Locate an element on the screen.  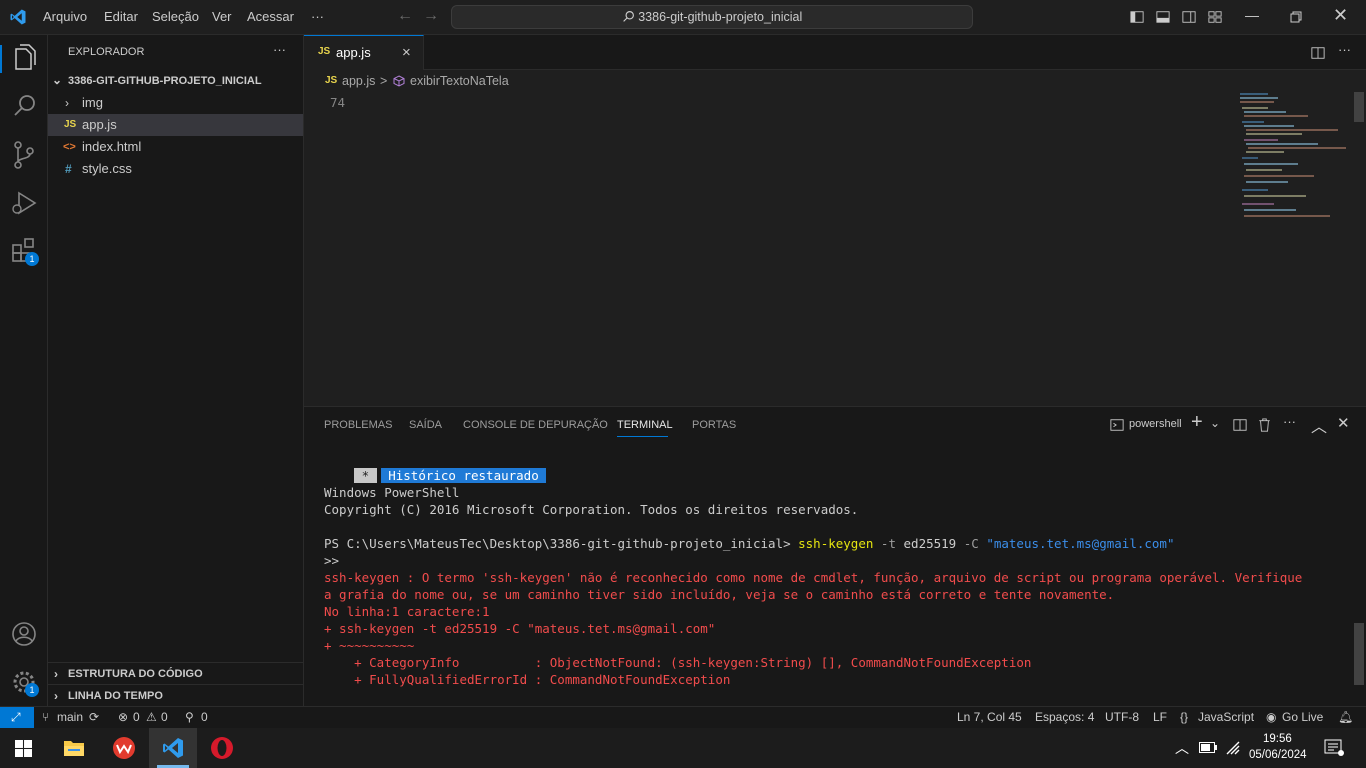
taskbar: ︿ 19:56 05/06/2024 is located at coordinates (683, 748).